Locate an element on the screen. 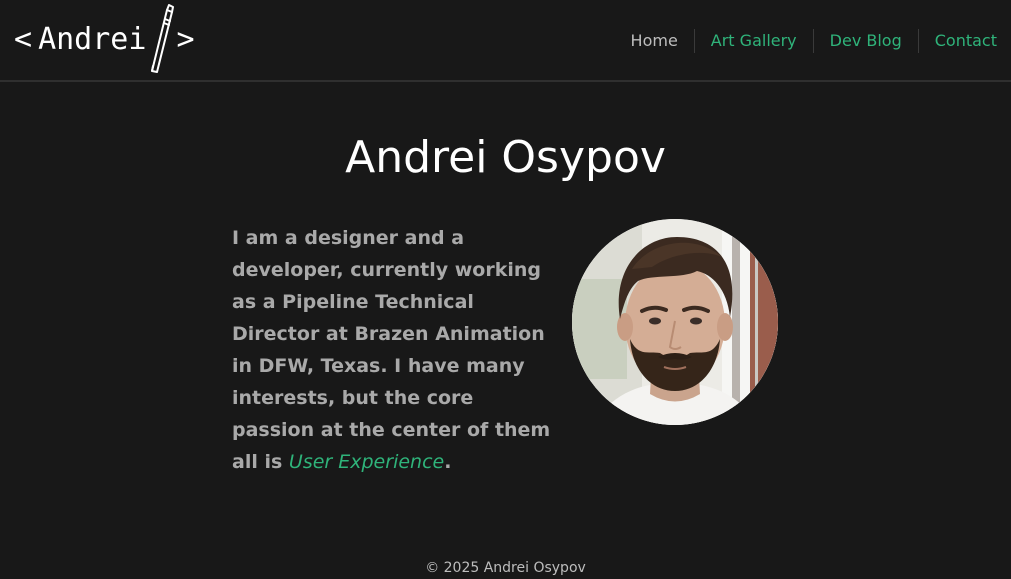 This screenshot has width=1011, height=579. nav-art-gallery: Art Gallery is located at coordinates (753, 41).